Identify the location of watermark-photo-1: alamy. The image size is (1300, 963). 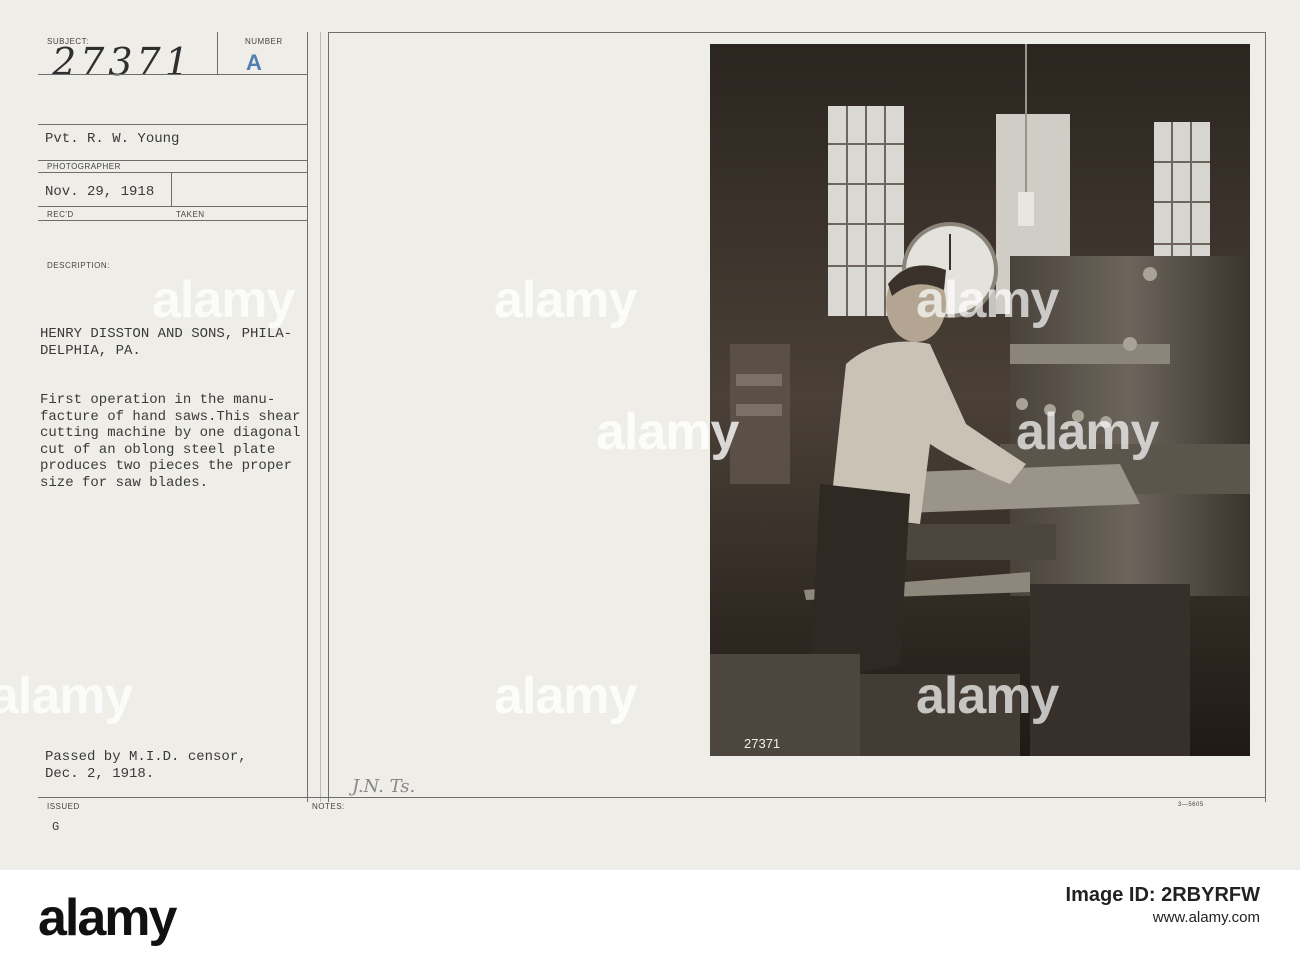
(987, 300).